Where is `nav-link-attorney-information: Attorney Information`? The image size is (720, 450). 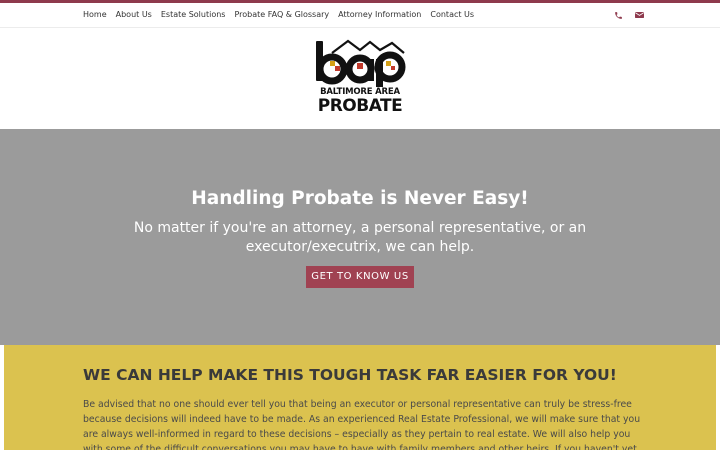
nav-link-attorney-information: Attorney Information is located at coordinates (379, 14).